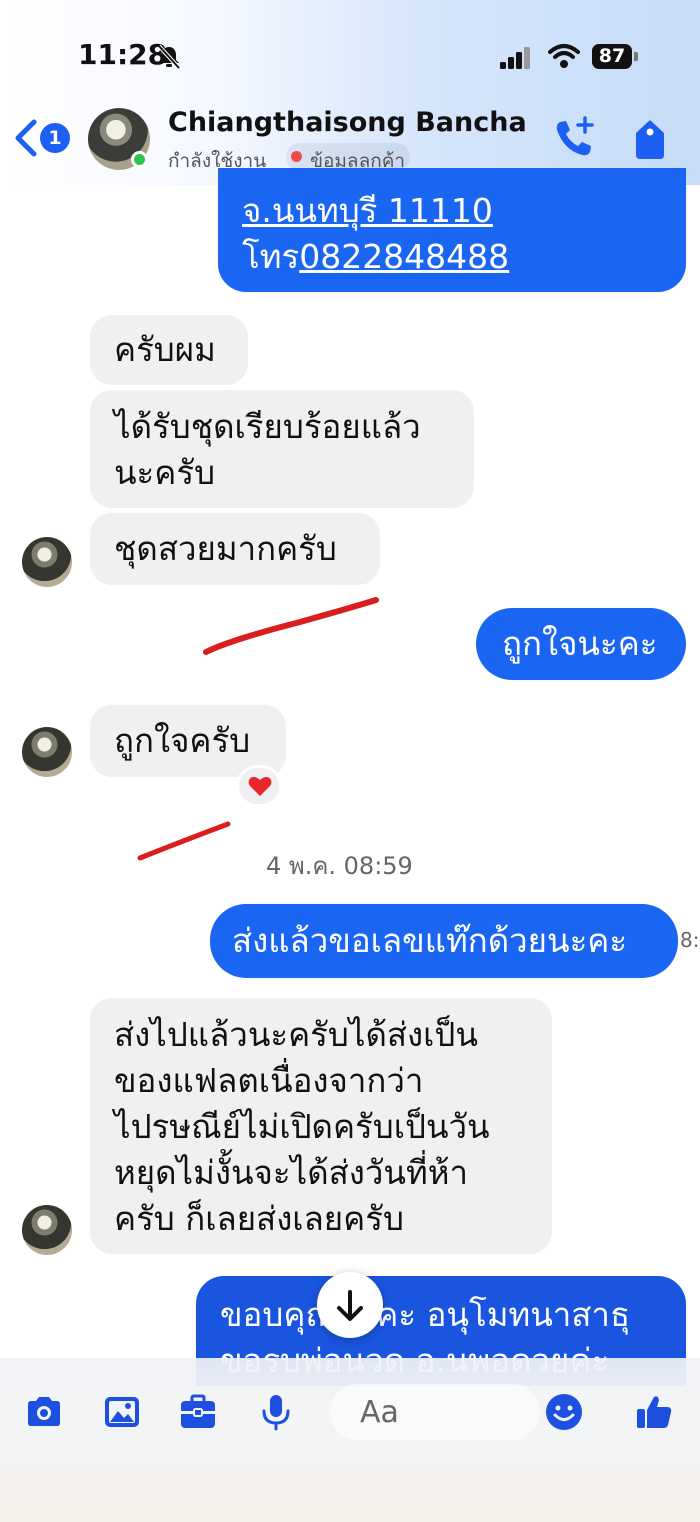  Describe the element at coordinates (430, 940) in the screenshot. I see `message-text: ส่งแล้วขอเลขแท๊กด้วยนะคะ` at that location.